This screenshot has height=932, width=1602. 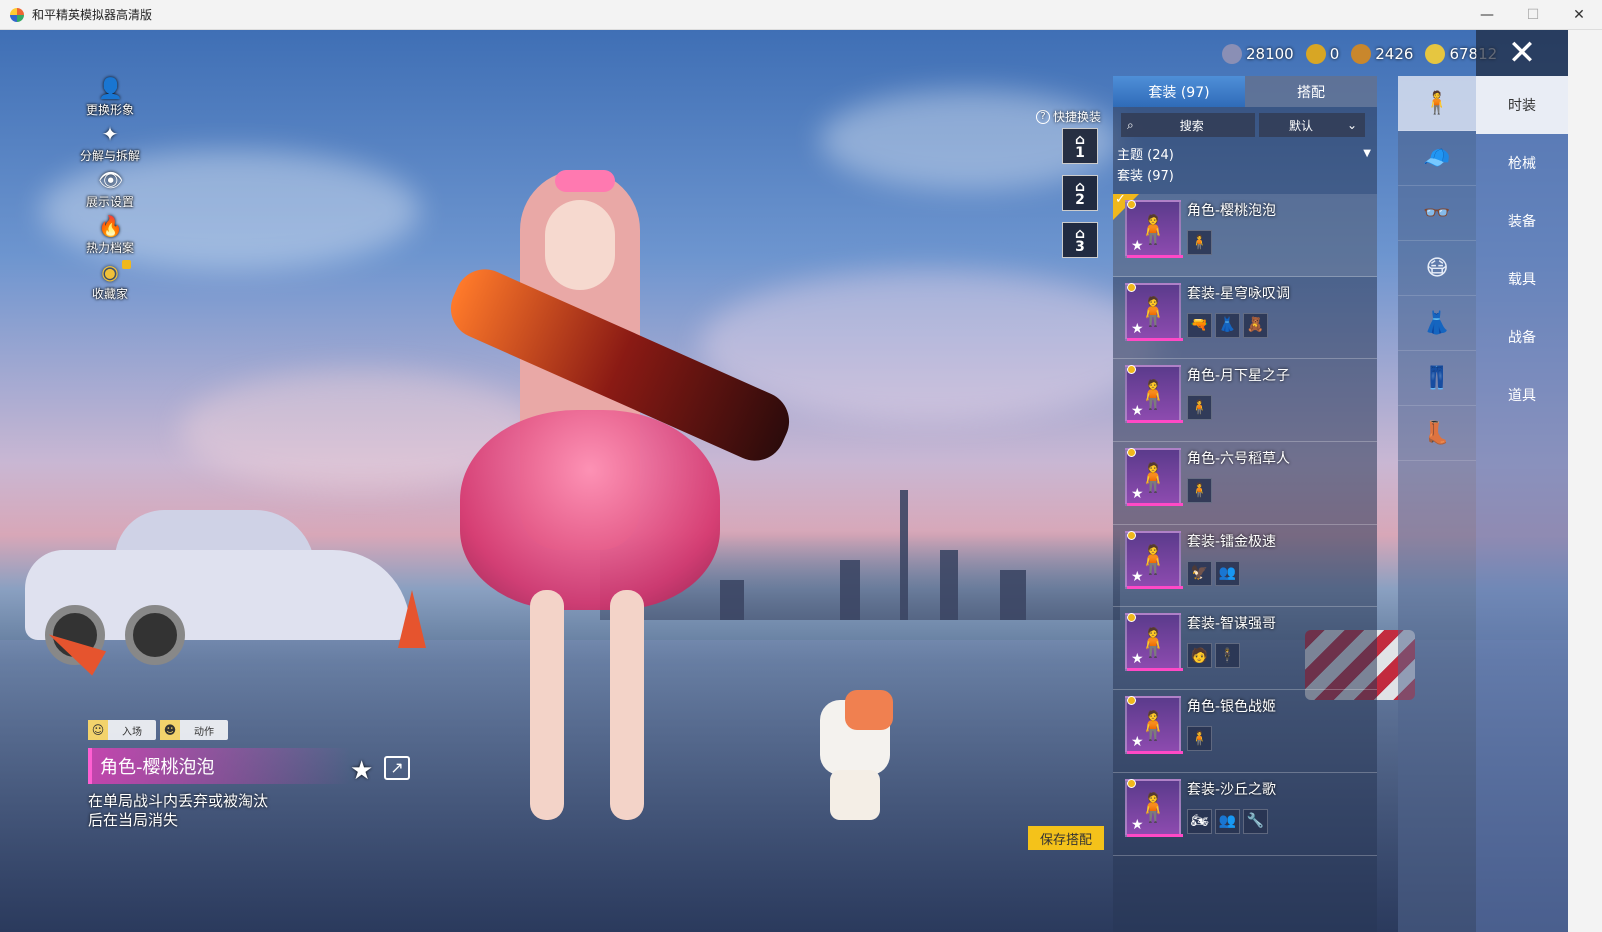 What do you see at coordinates (801, 15) in the screenshot?
I see `window-titlebar: 和平精英模拟器高清版 — ☐ ✕` at bounding box center [801, 15].